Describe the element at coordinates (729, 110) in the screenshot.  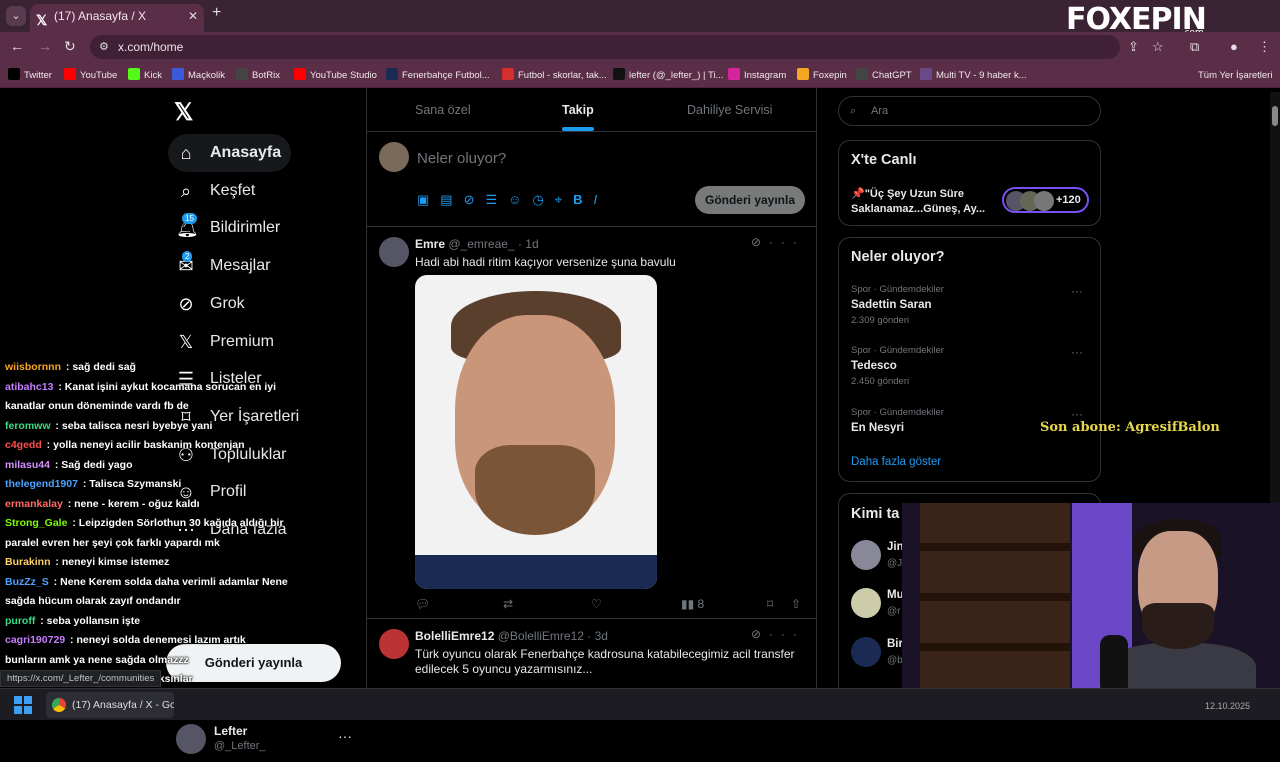
I see `tab-list: Dahiliye Servisi` at that location.